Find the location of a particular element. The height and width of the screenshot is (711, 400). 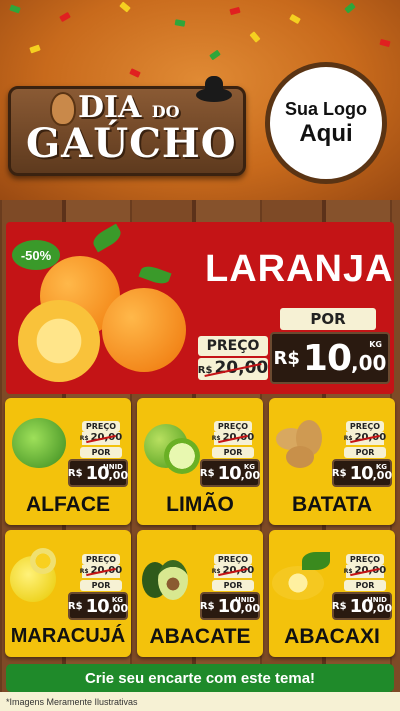

lettuce-image is located at coordinates (39, 443).